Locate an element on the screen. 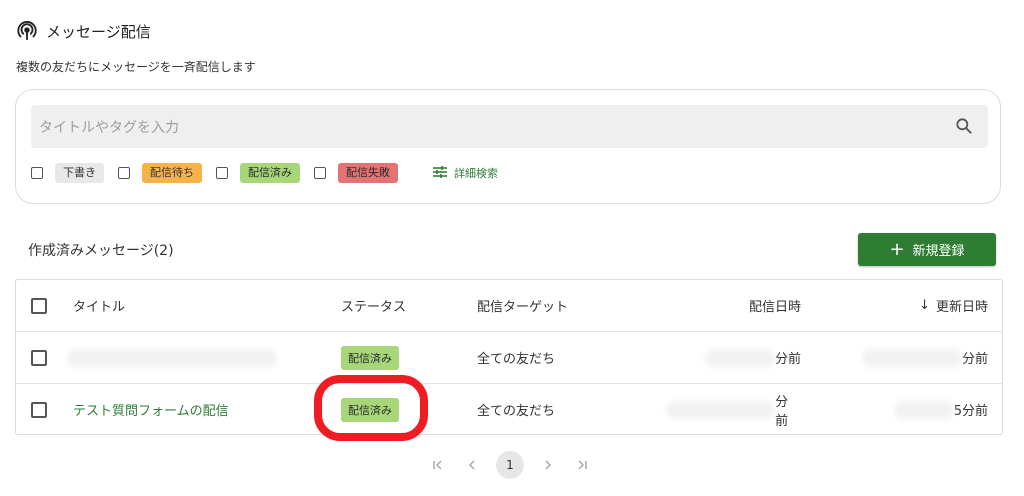 Image resolution: width=1024 pixels, height=496 pixels. filter-pending-checkbox is located at coordinates (124, 173).